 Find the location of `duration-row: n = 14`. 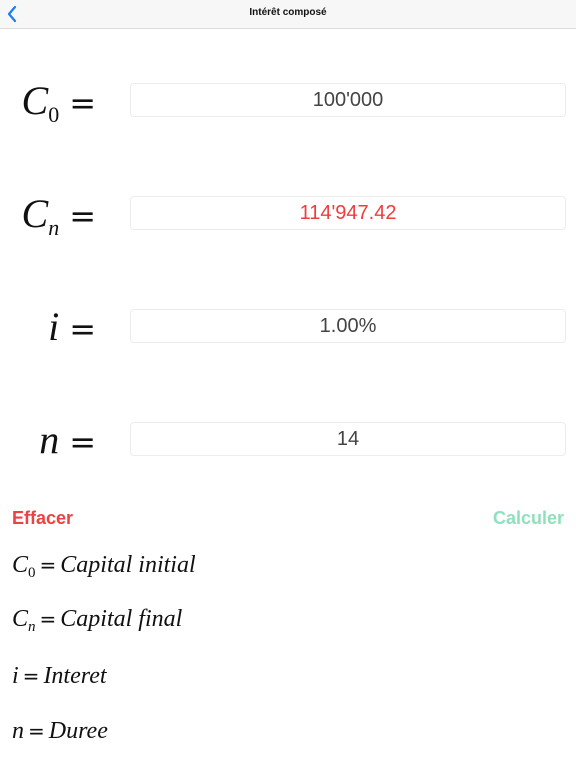

duration-row: n = 14 is located at coordinates (288, 438).